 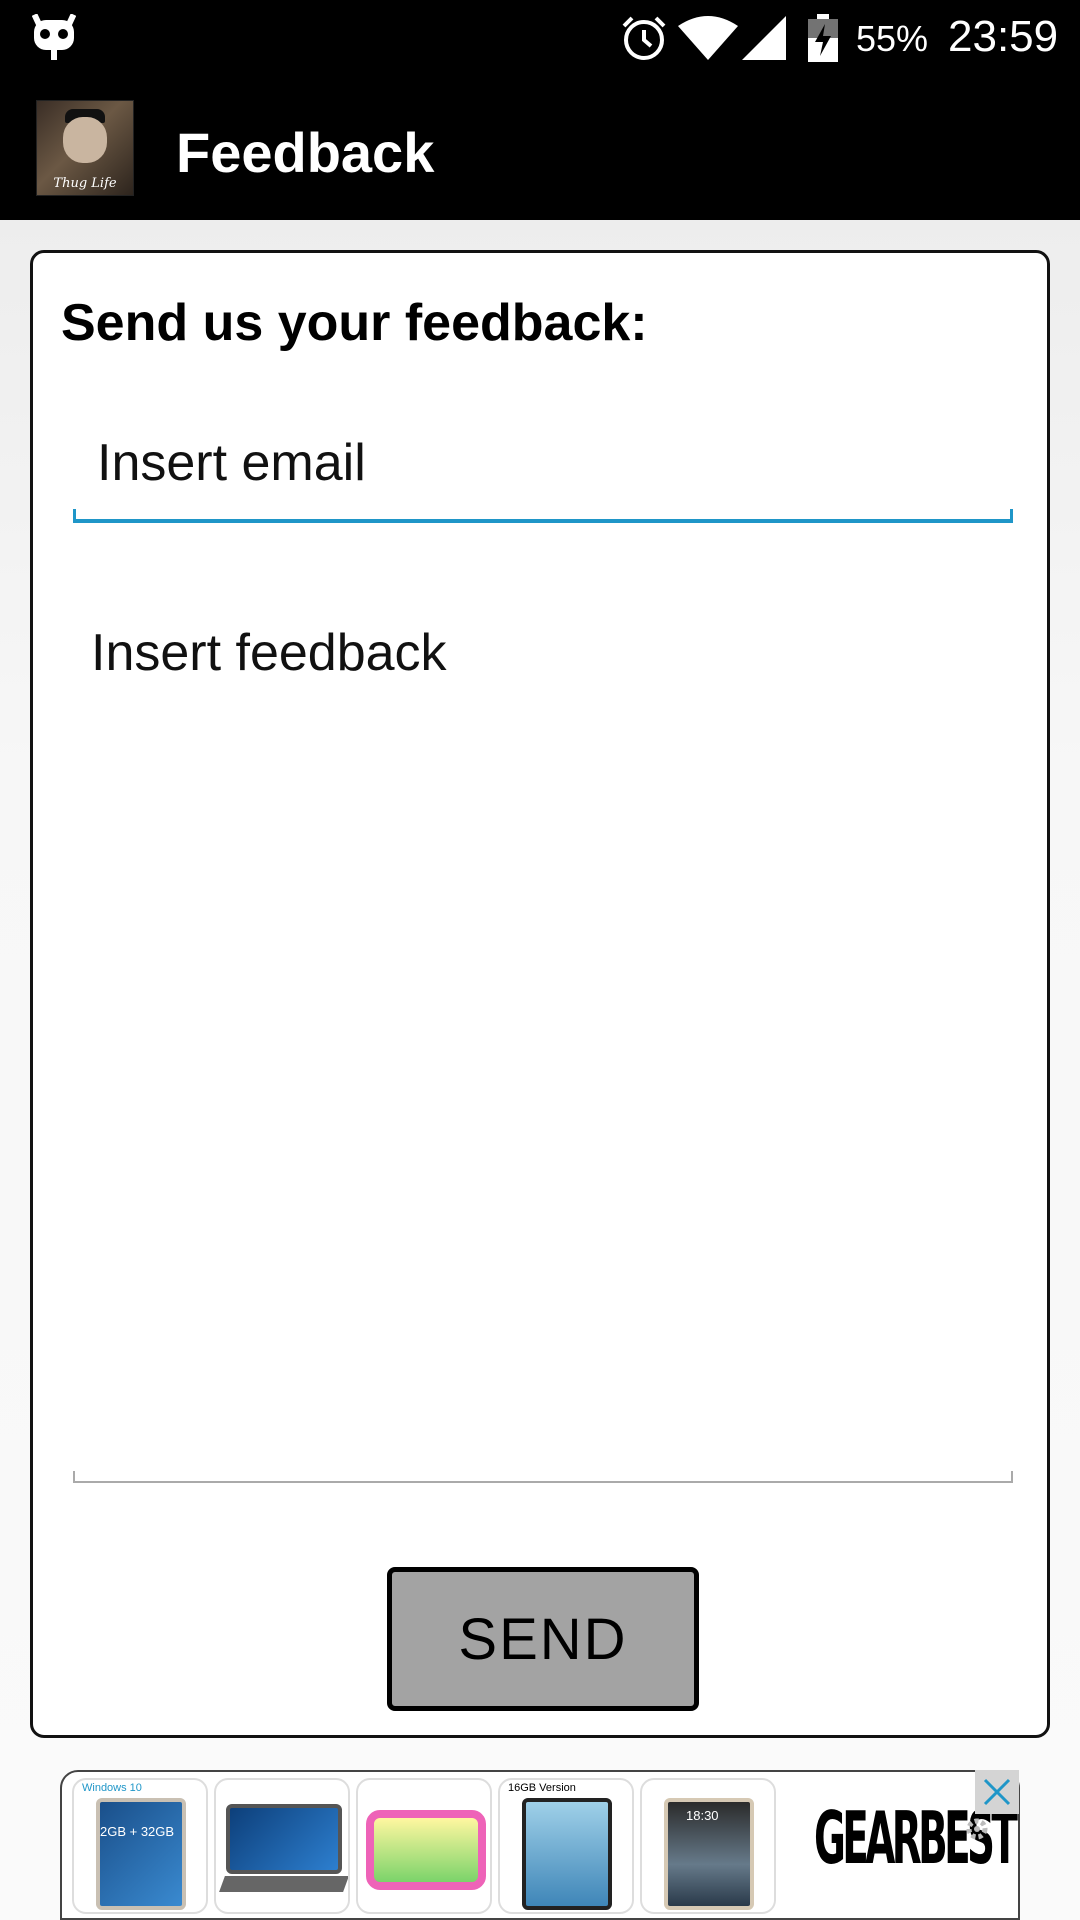 What do you see at coordinates (85, 140) in the screenshot?
I see `dog-shape` at bounding box center [85, 140].